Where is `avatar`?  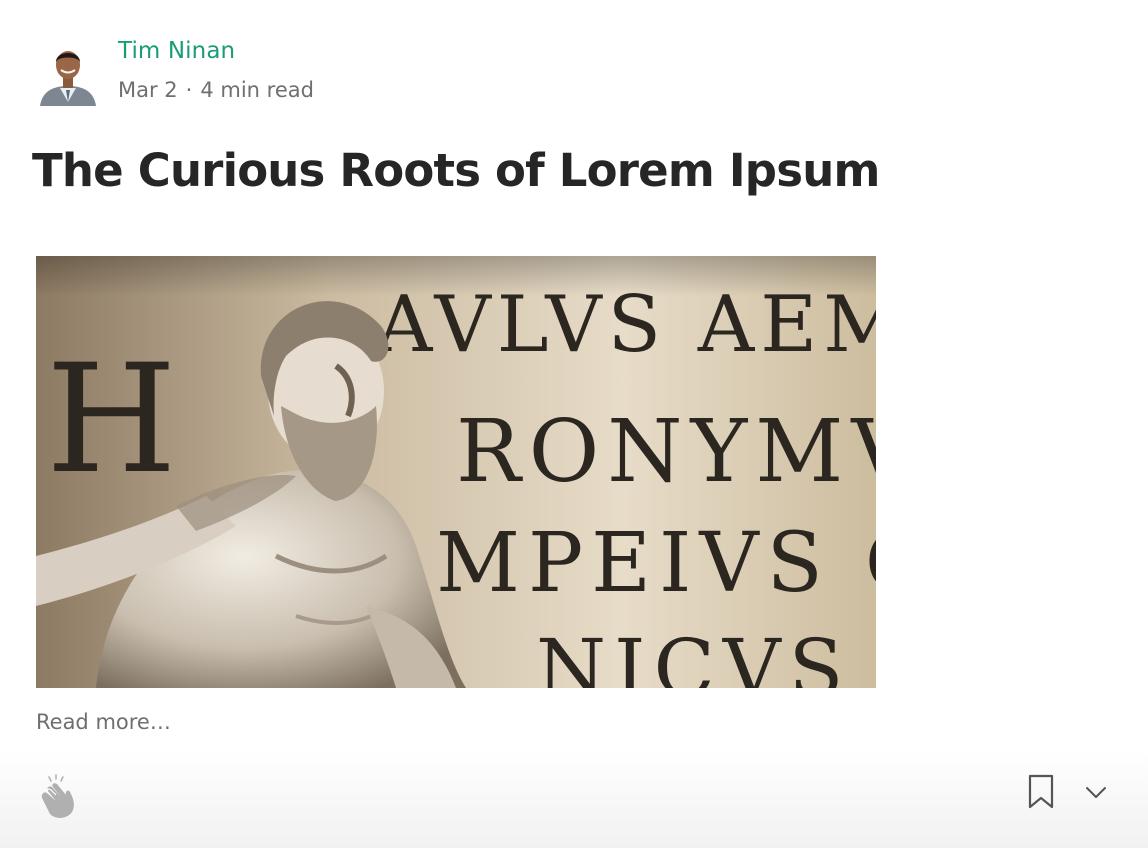 avatar is located at coordinates (68, 73).